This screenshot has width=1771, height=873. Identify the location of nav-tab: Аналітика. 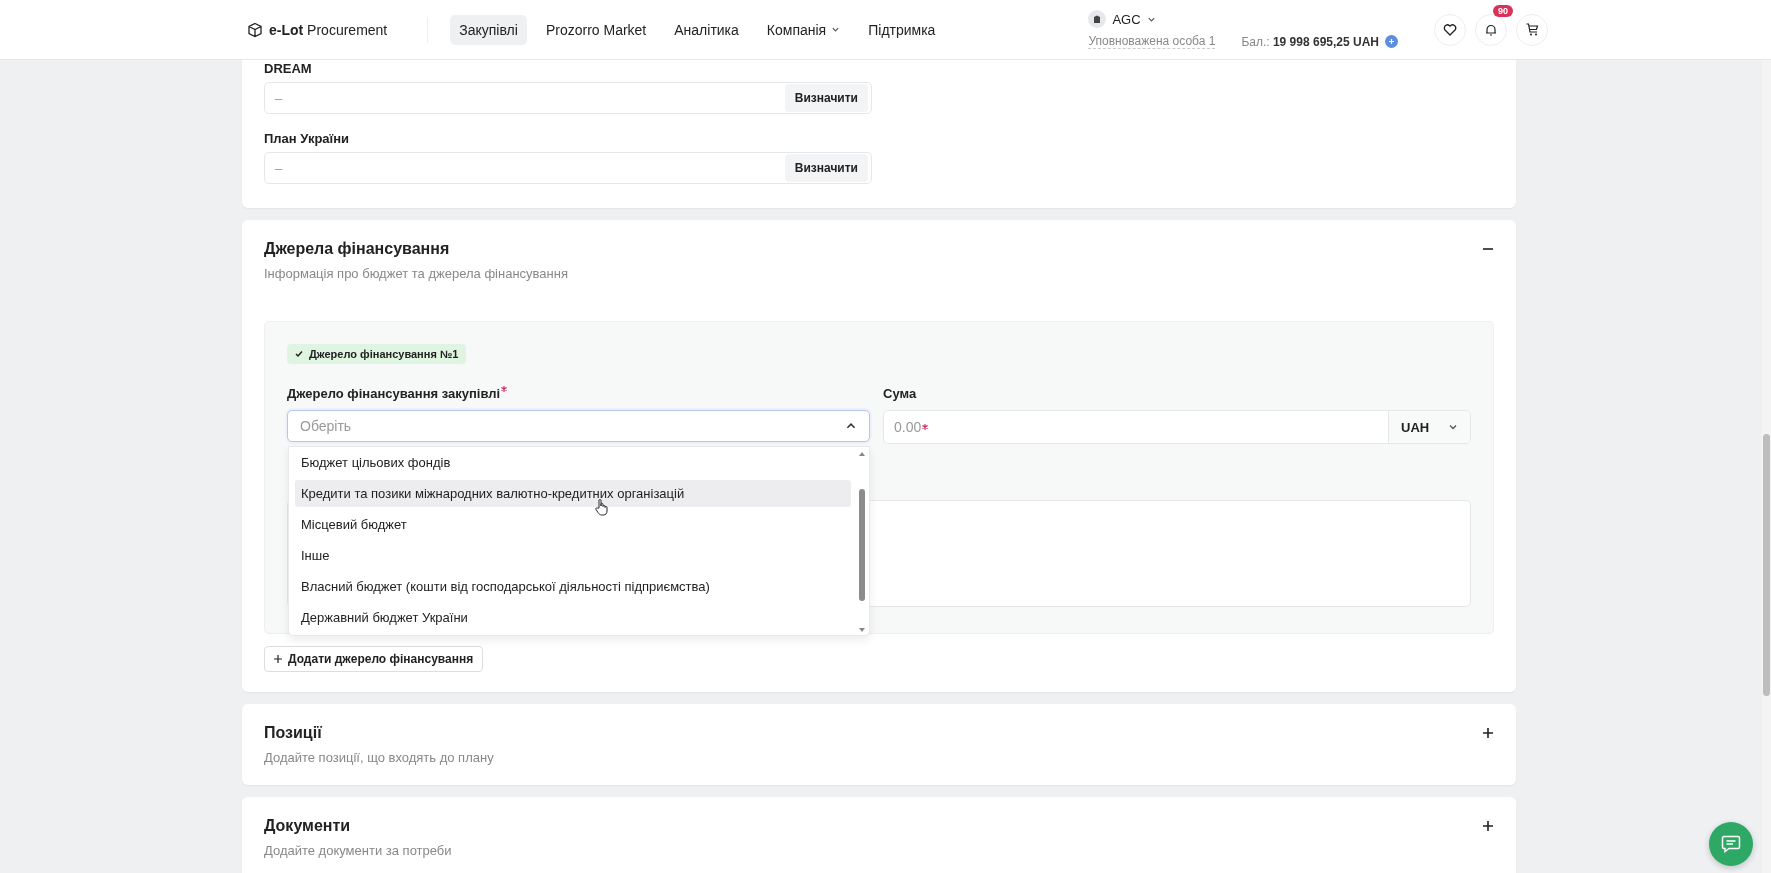
(706, 29).